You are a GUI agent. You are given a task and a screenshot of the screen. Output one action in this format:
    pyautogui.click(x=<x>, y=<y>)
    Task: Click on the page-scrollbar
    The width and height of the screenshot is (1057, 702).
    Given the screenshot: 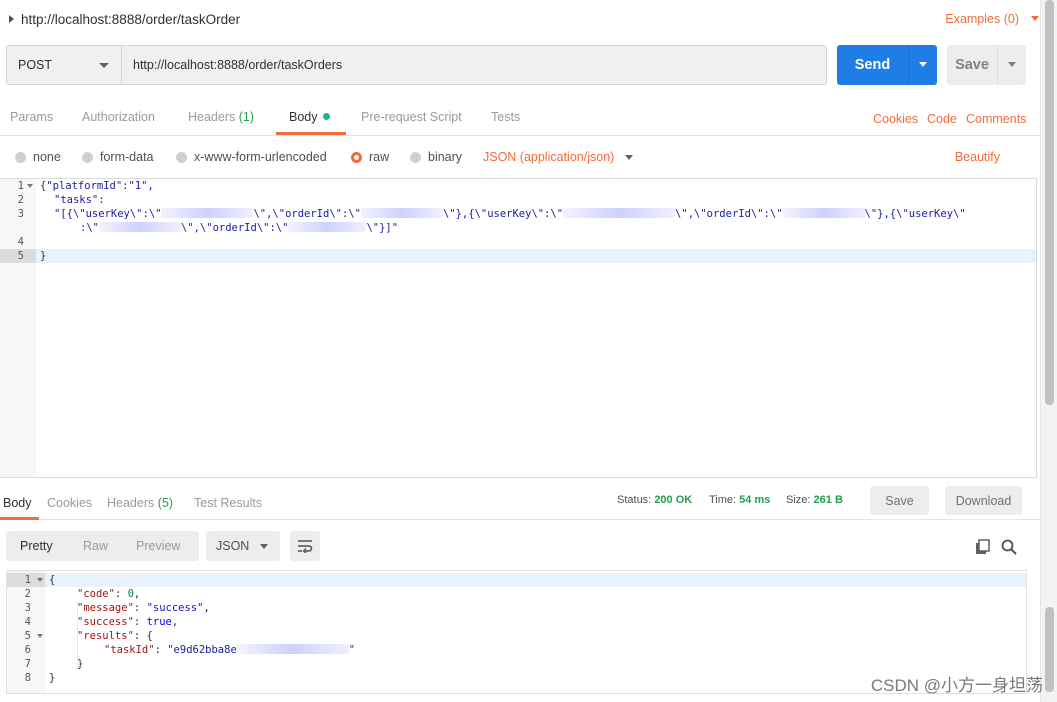 What is the action you would take?
    pyautogui.click(x=1048, y=351)
    